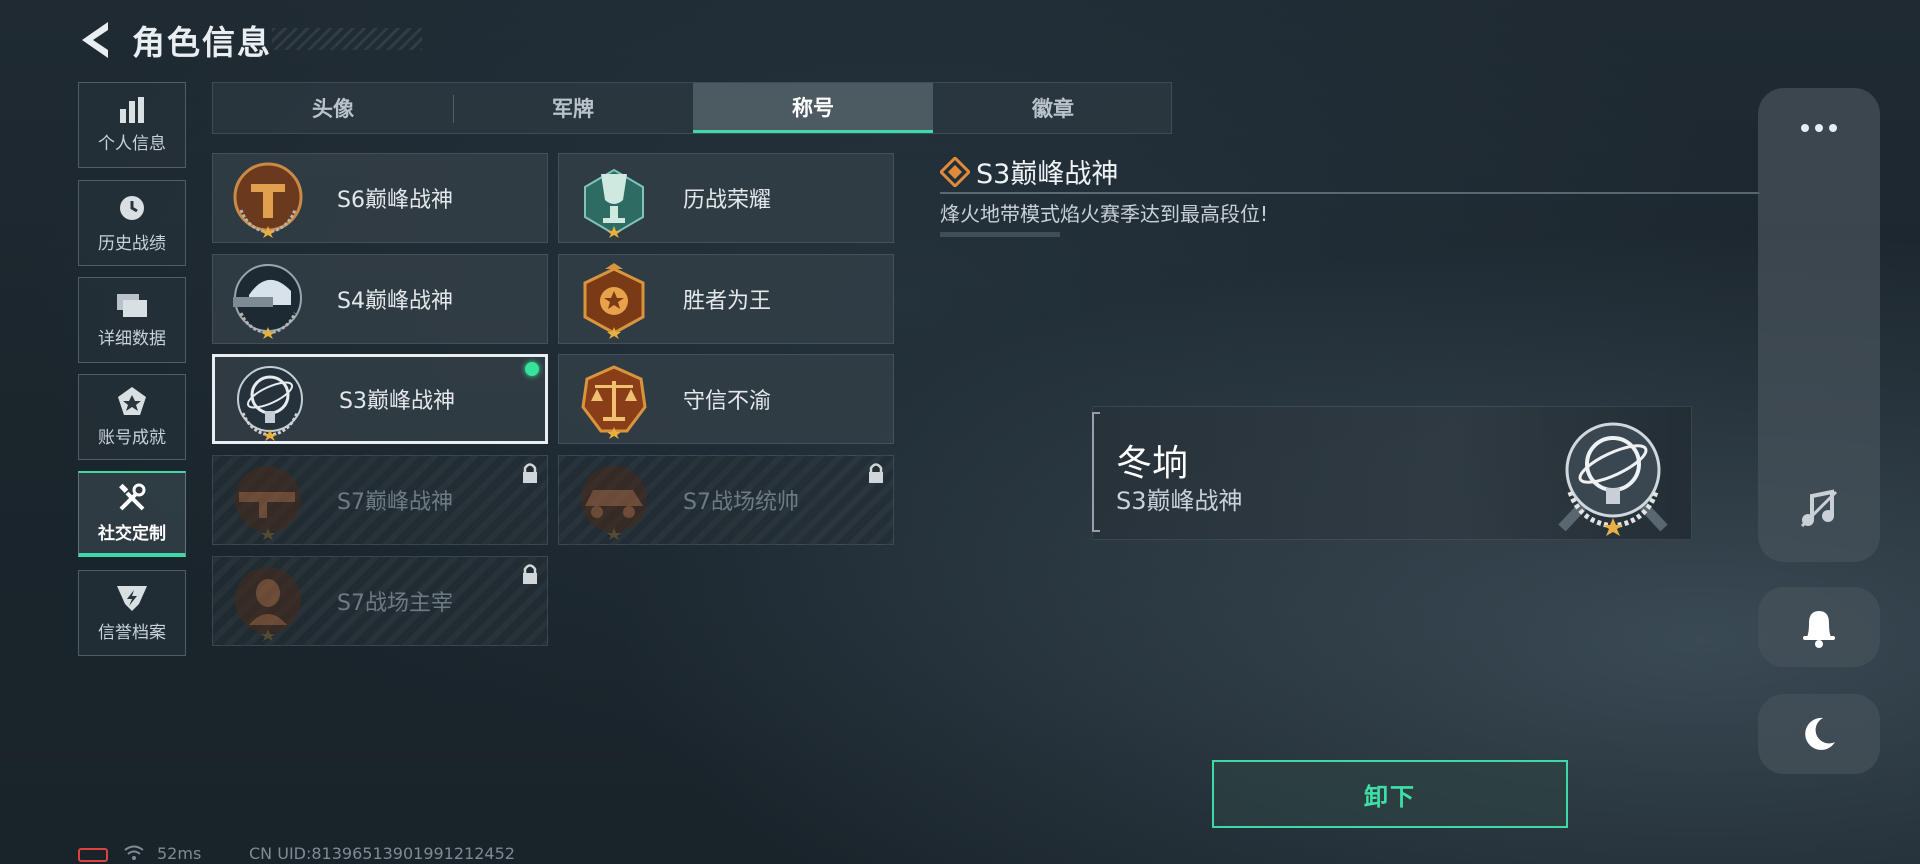 The width and height of the screenshot is (1920, 864). Describe the element at coordinates (132, 243) in the screenshot. I see `sidebar-item-label: 历史战绩` at that location.